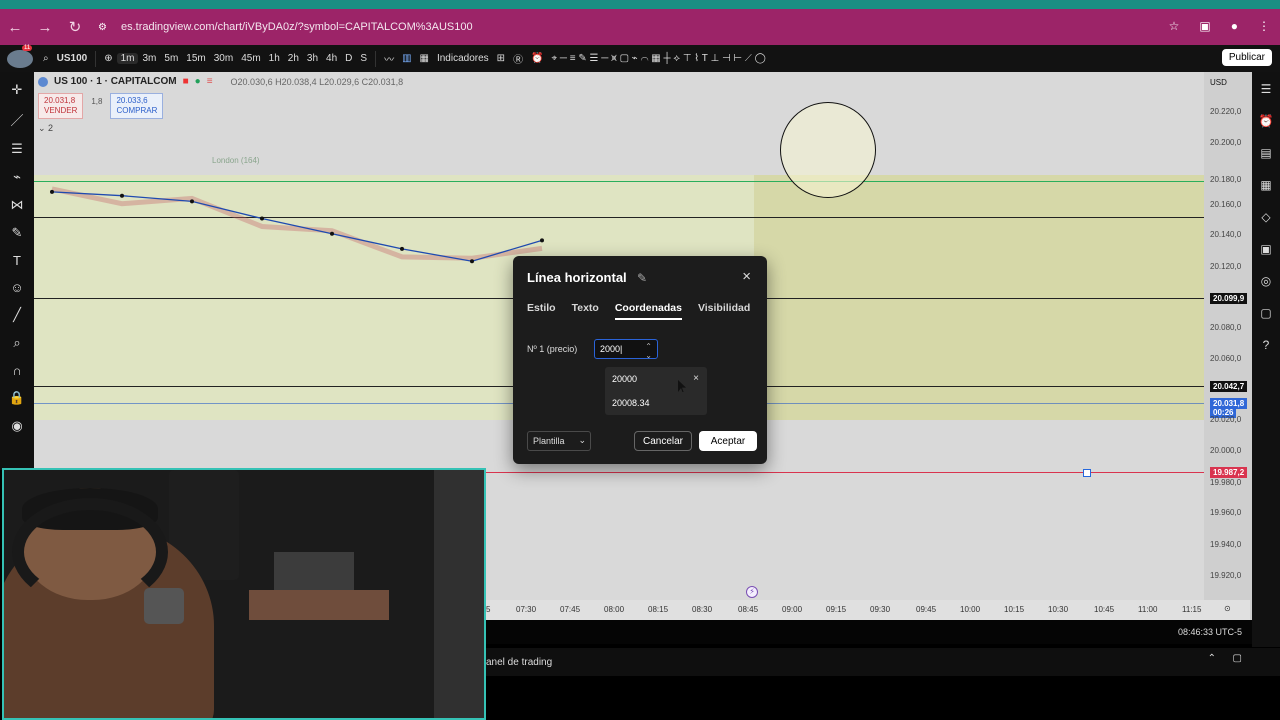  What do you see at coordinates (1265, 153) in the screenshot?
I see `news-icon: ▤` at bounding box center [1265, 153].